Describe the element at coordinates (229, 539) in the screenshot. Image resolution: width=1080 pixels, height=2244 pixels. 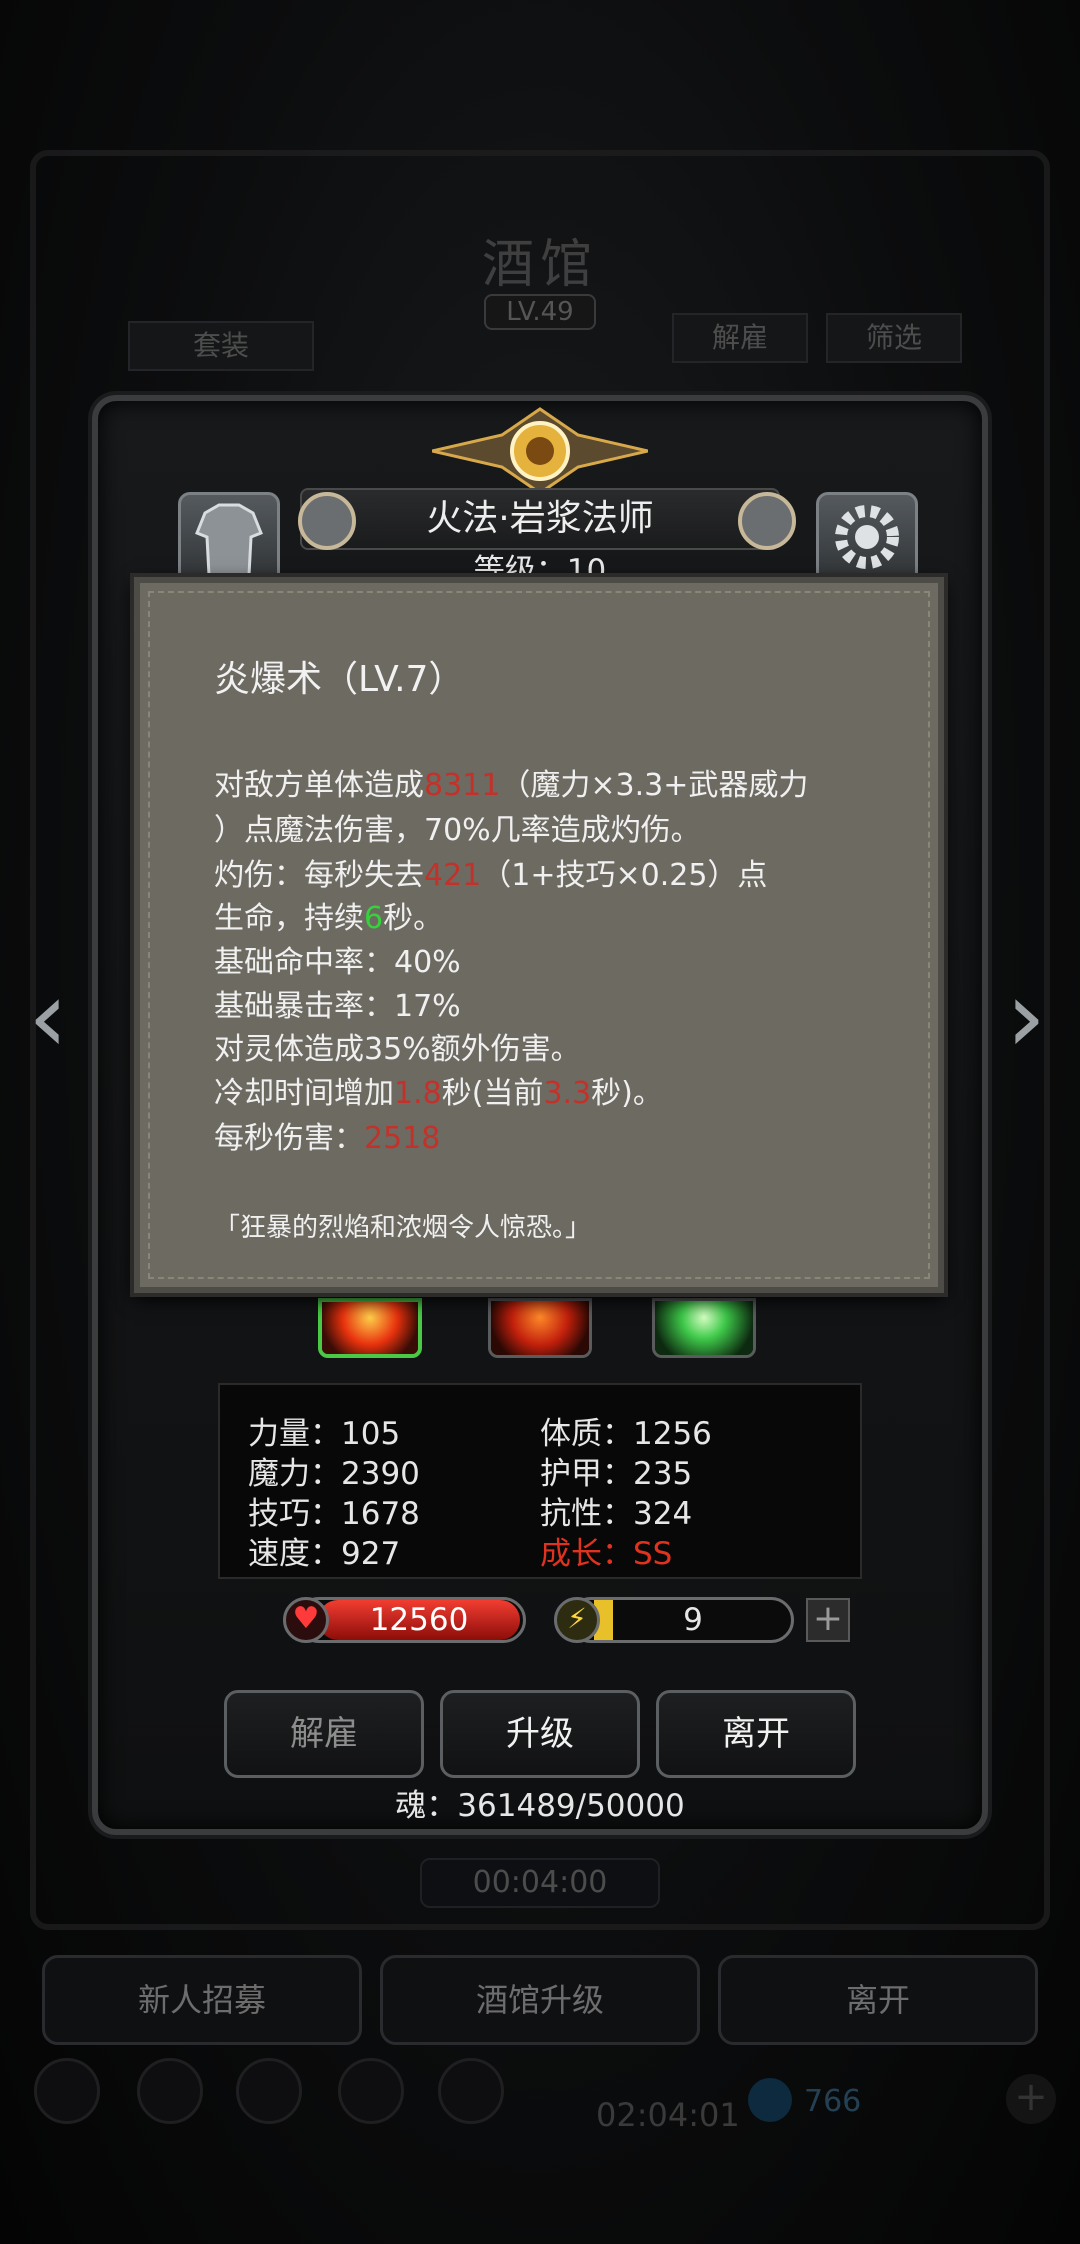
I see `skin-button` at that location.